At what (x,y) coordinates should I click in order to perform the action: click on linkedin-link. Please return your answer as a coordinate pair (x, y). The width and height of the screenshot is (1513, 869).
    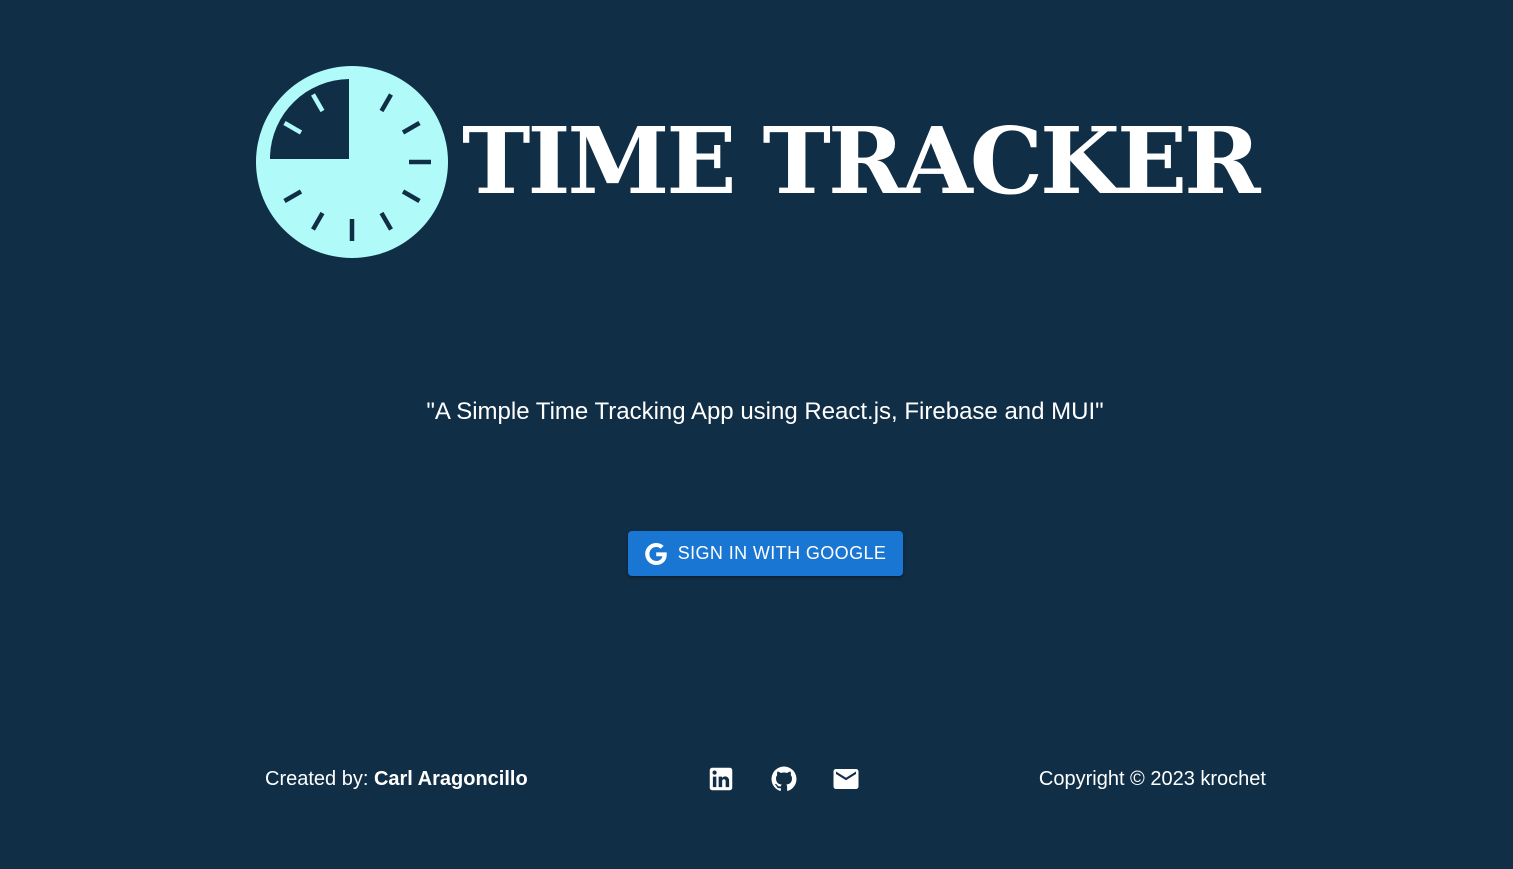
    Looking at the image, I should click on (721, 779).